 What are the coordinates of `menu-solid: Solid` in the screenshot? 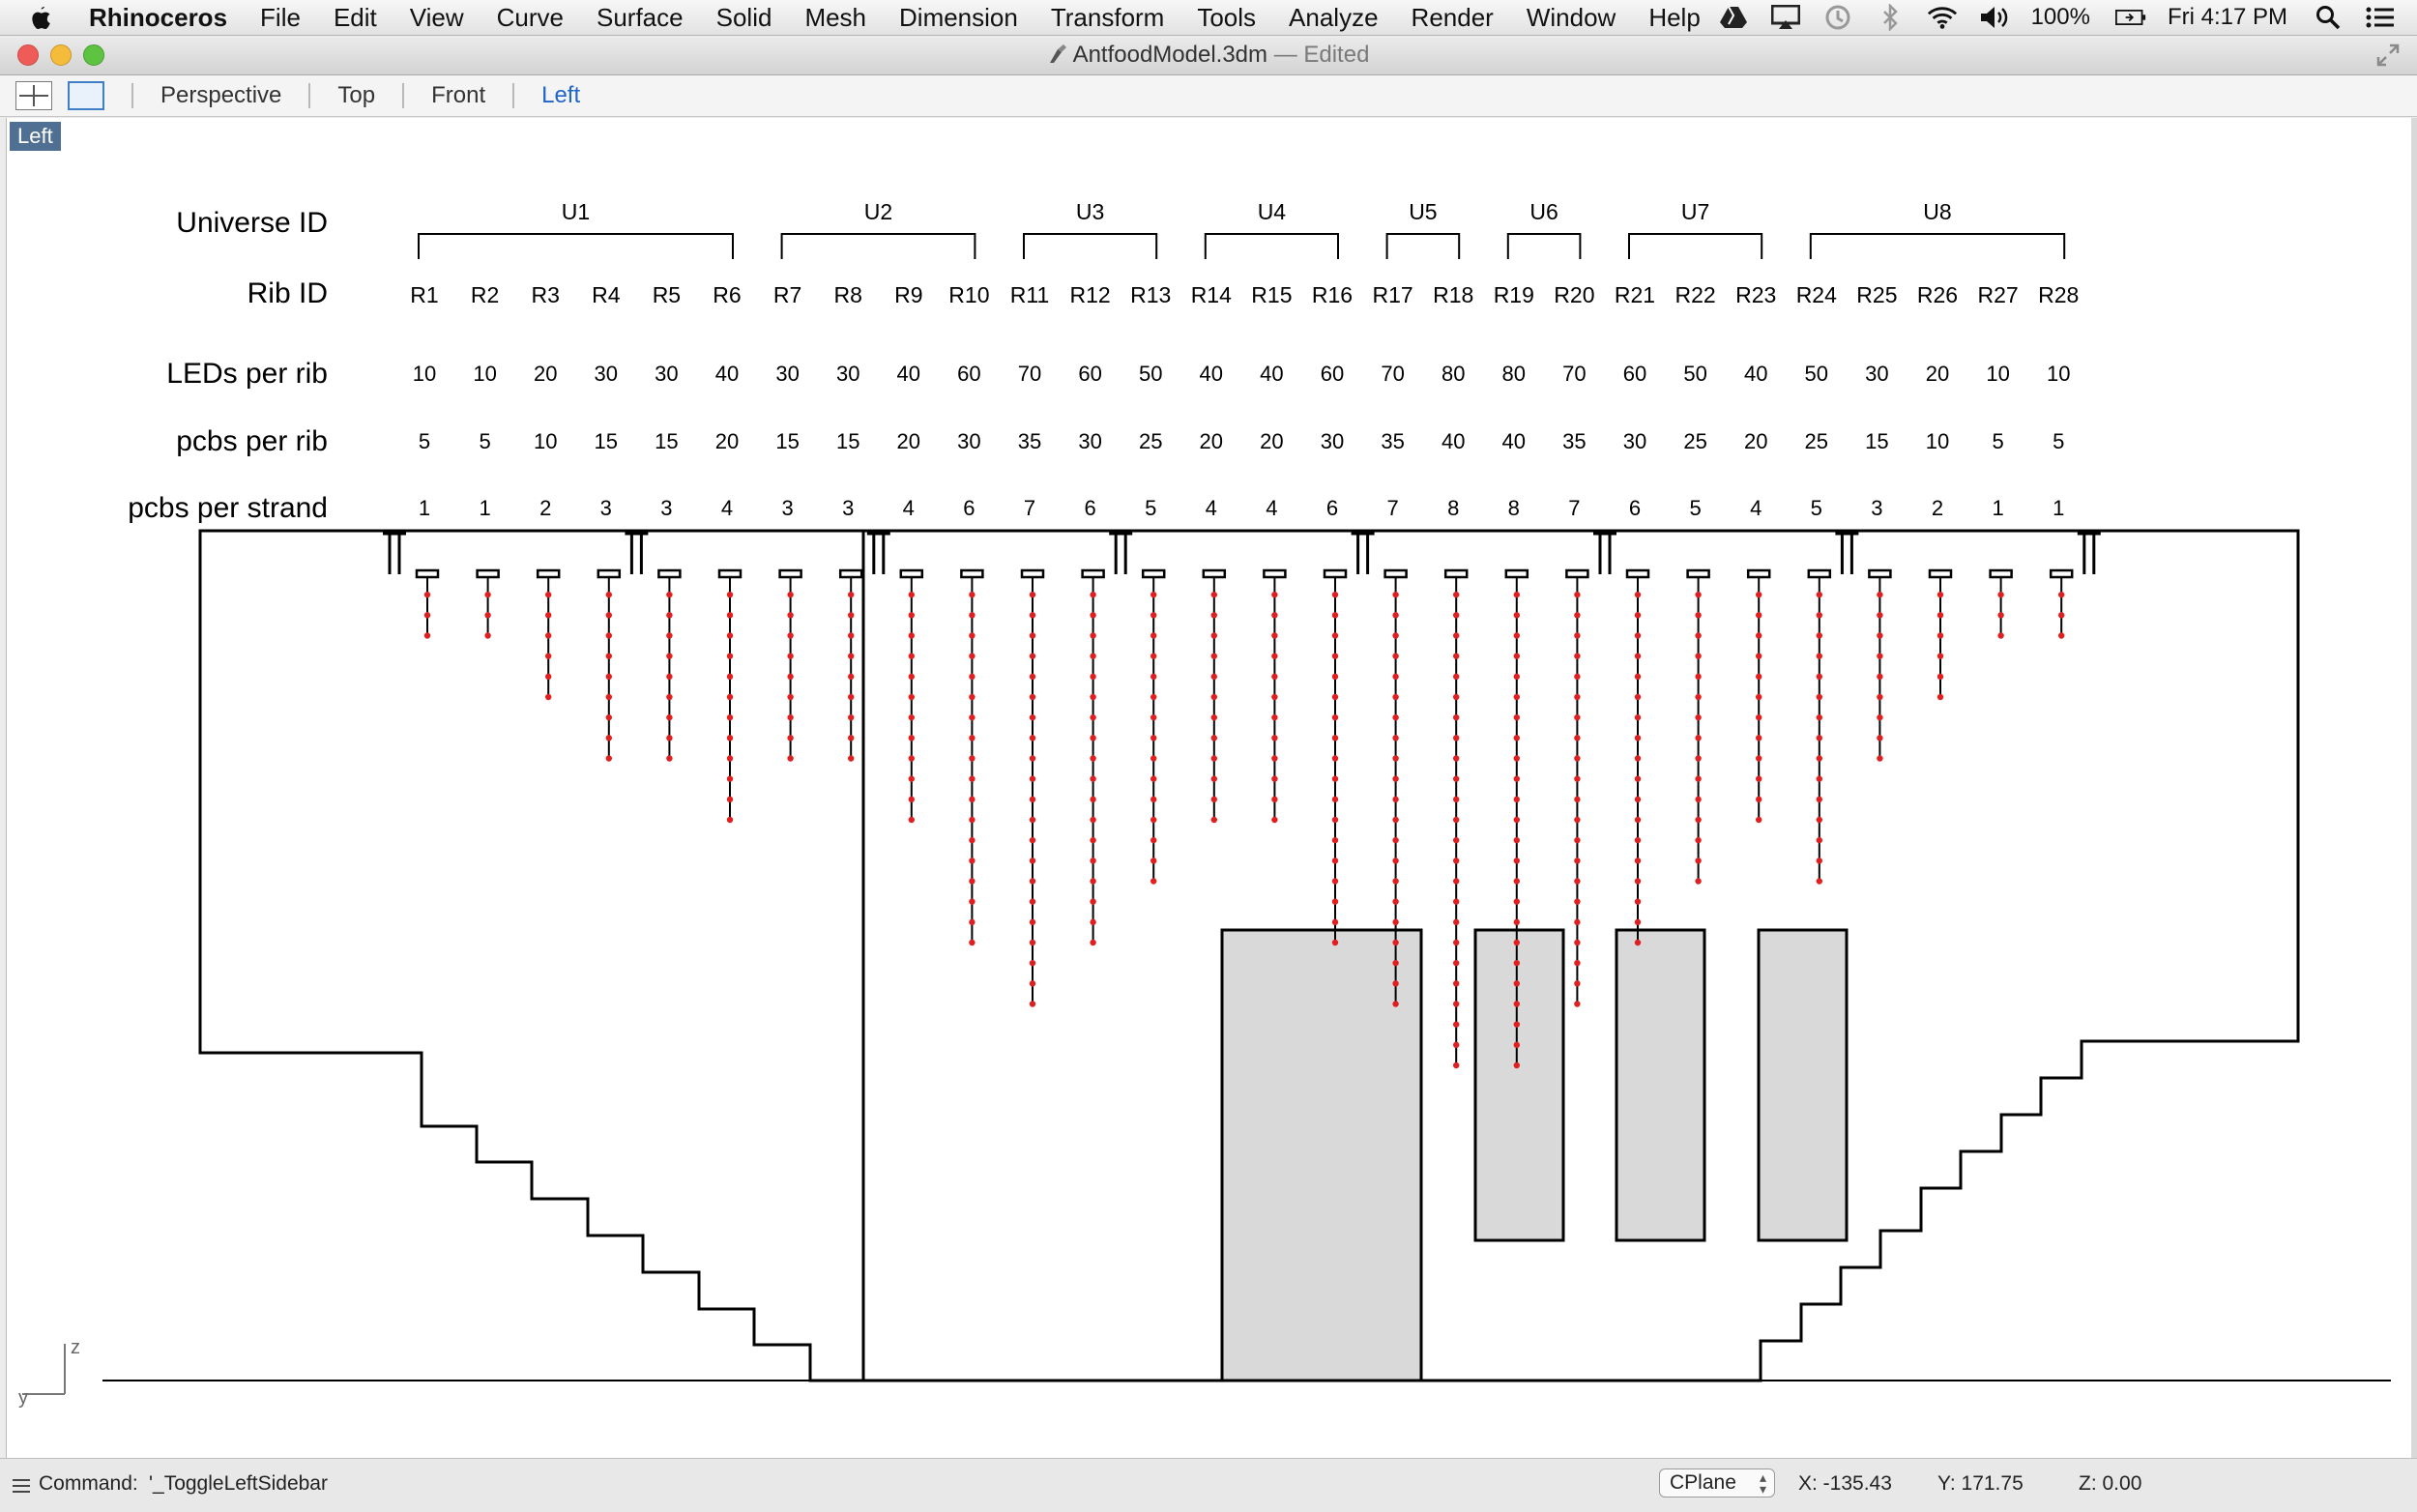 It's located at (744, 18).